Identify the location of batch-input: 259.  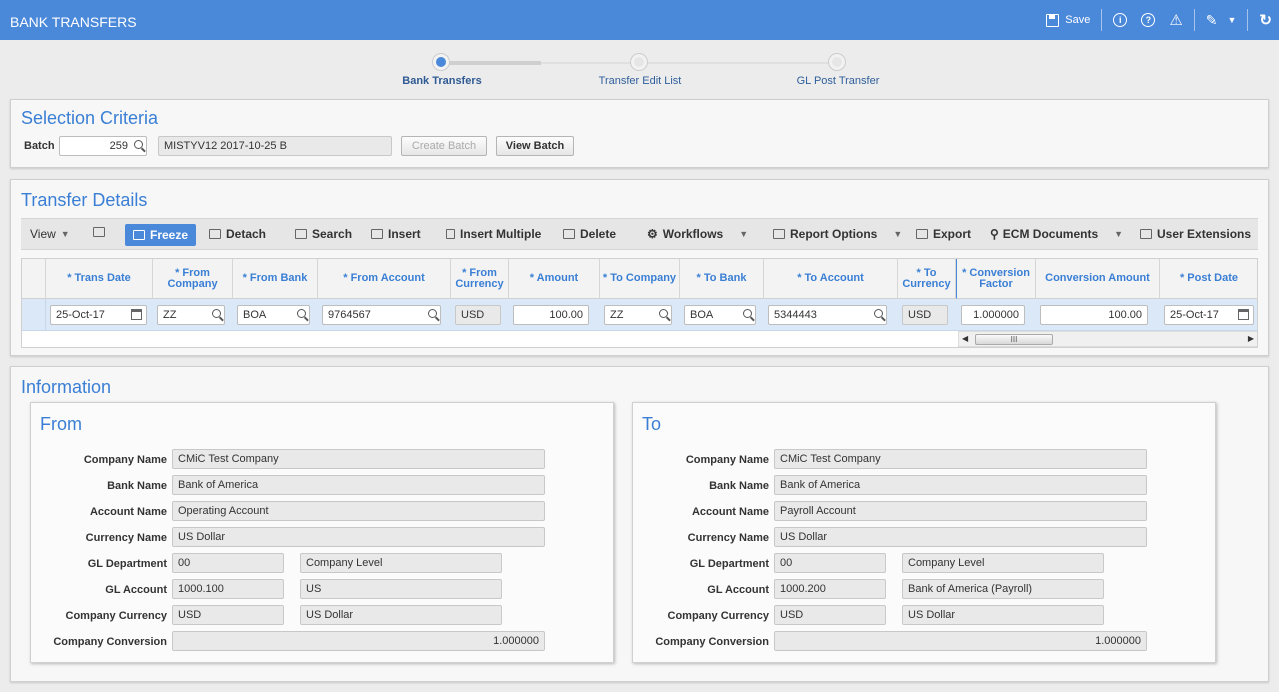
(103, 146).